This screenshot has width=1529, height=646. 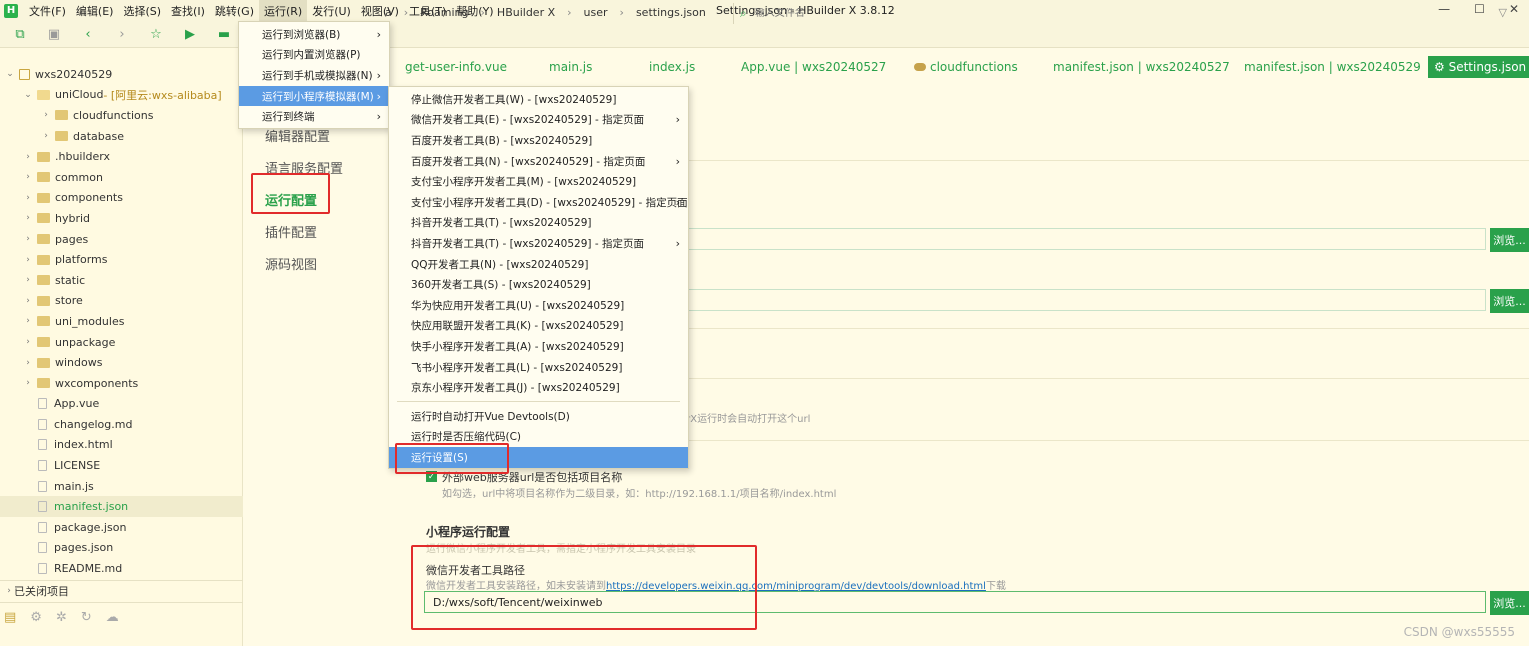 I want to click on miniprogram-menu-item: 华为快应用开发者工具(U) - [wxs20240529], so click(x=538, y=305).